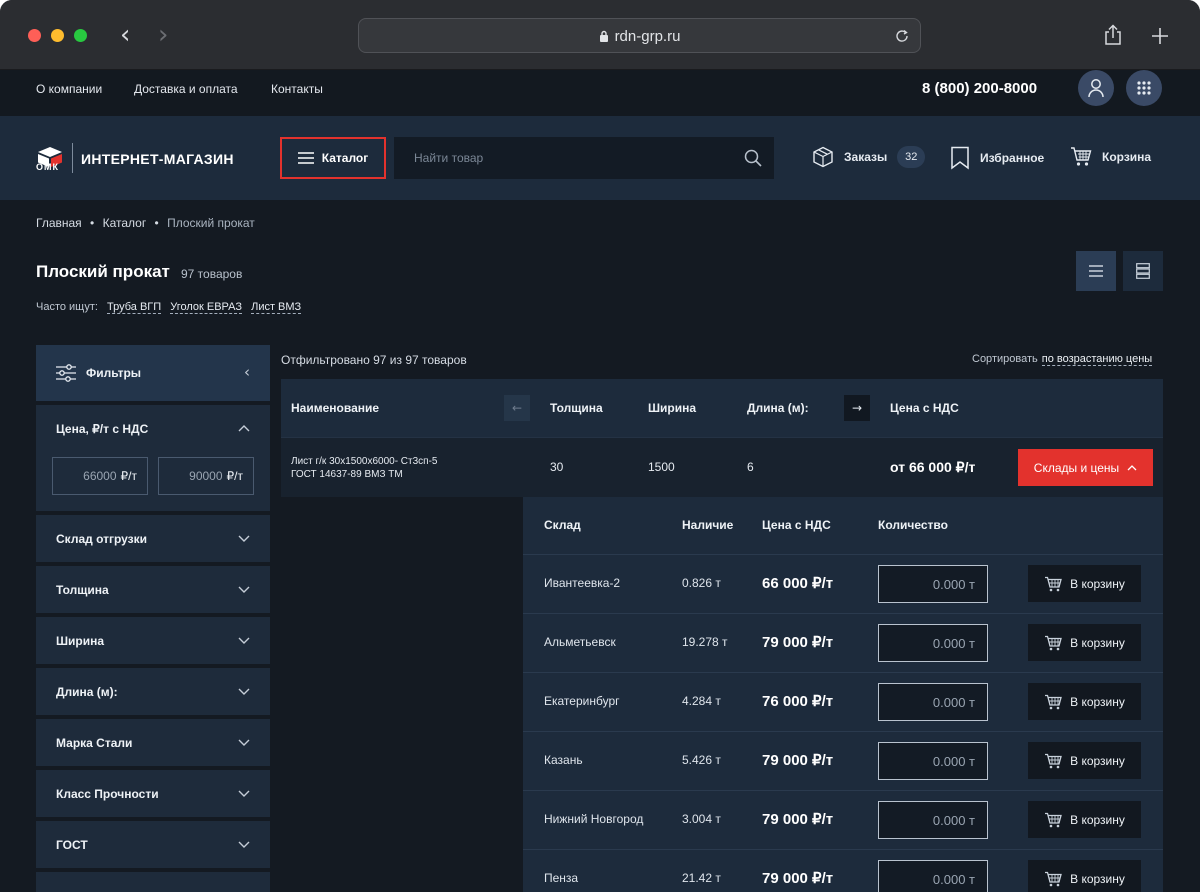  I want to click on profile-button, so click(1096, 88).